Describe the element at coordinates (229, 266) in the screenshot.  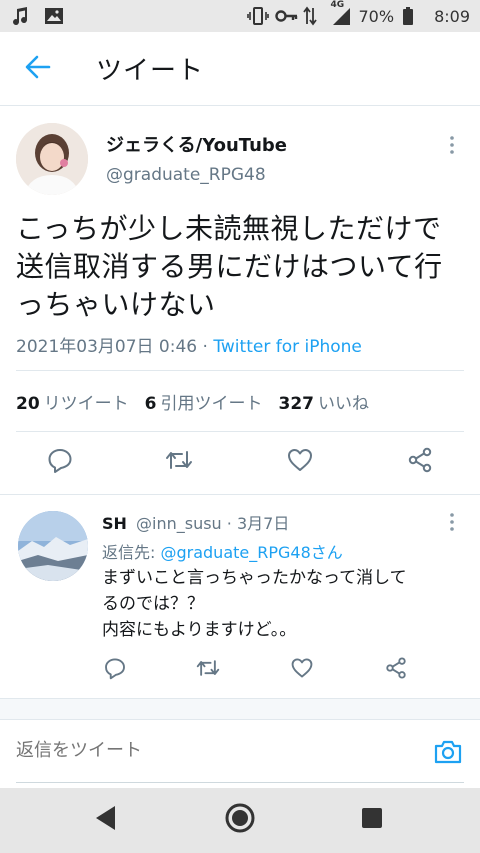
I see `tweet-text-line: 送信取消する男にだけはついて行` at that location.